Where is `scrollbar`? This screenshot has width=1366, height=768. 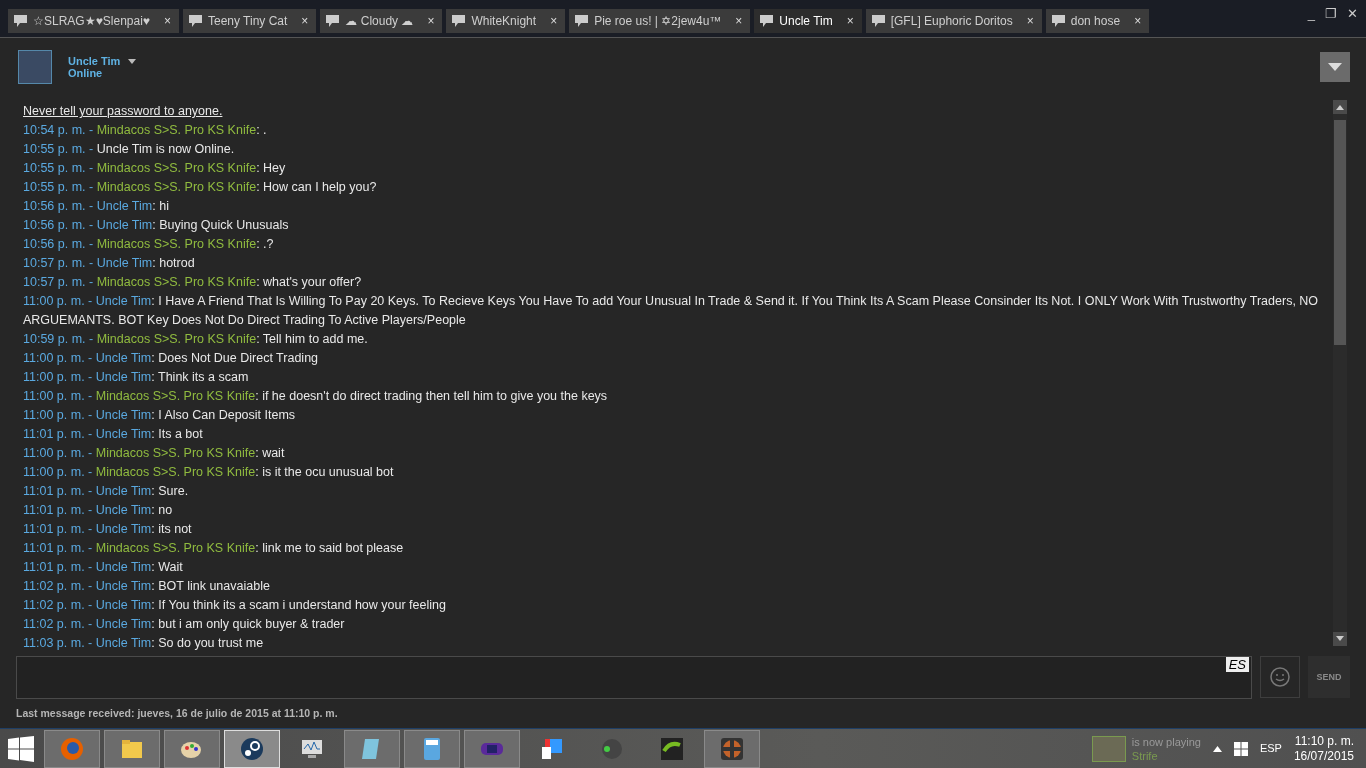 scrollbar is located at coordinates (1340, 373).